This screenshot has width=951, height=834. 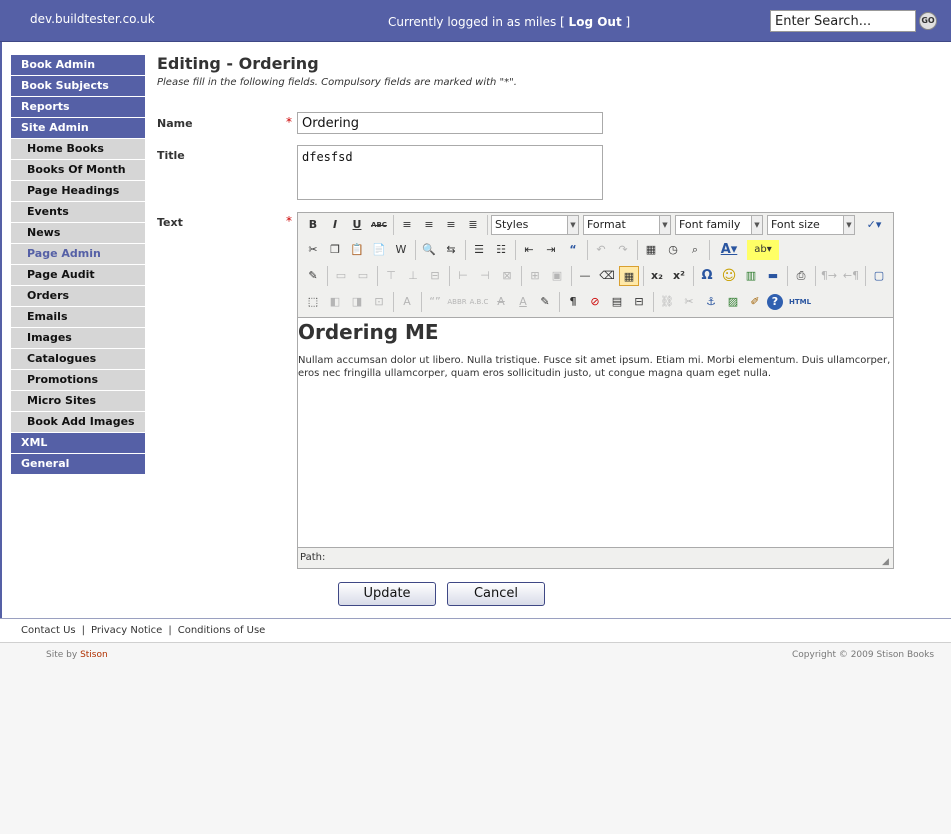 I want to click on italic-button: I, so click(x=335, y=225).